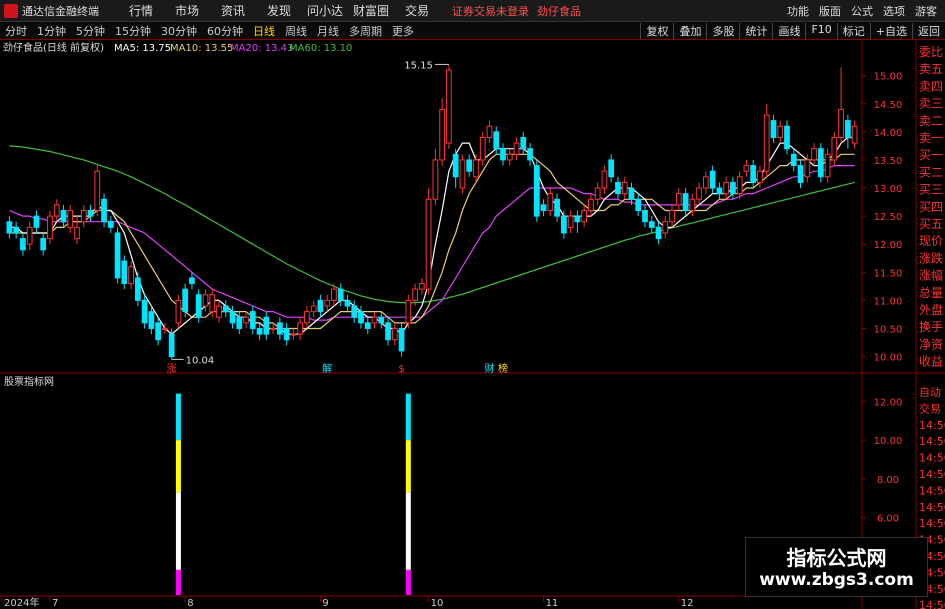 The image size is (945, 609). Describe the element at coordinates (798, 11) in the screenshot. I see `titlebar-right-item-0: 功能` at that location.